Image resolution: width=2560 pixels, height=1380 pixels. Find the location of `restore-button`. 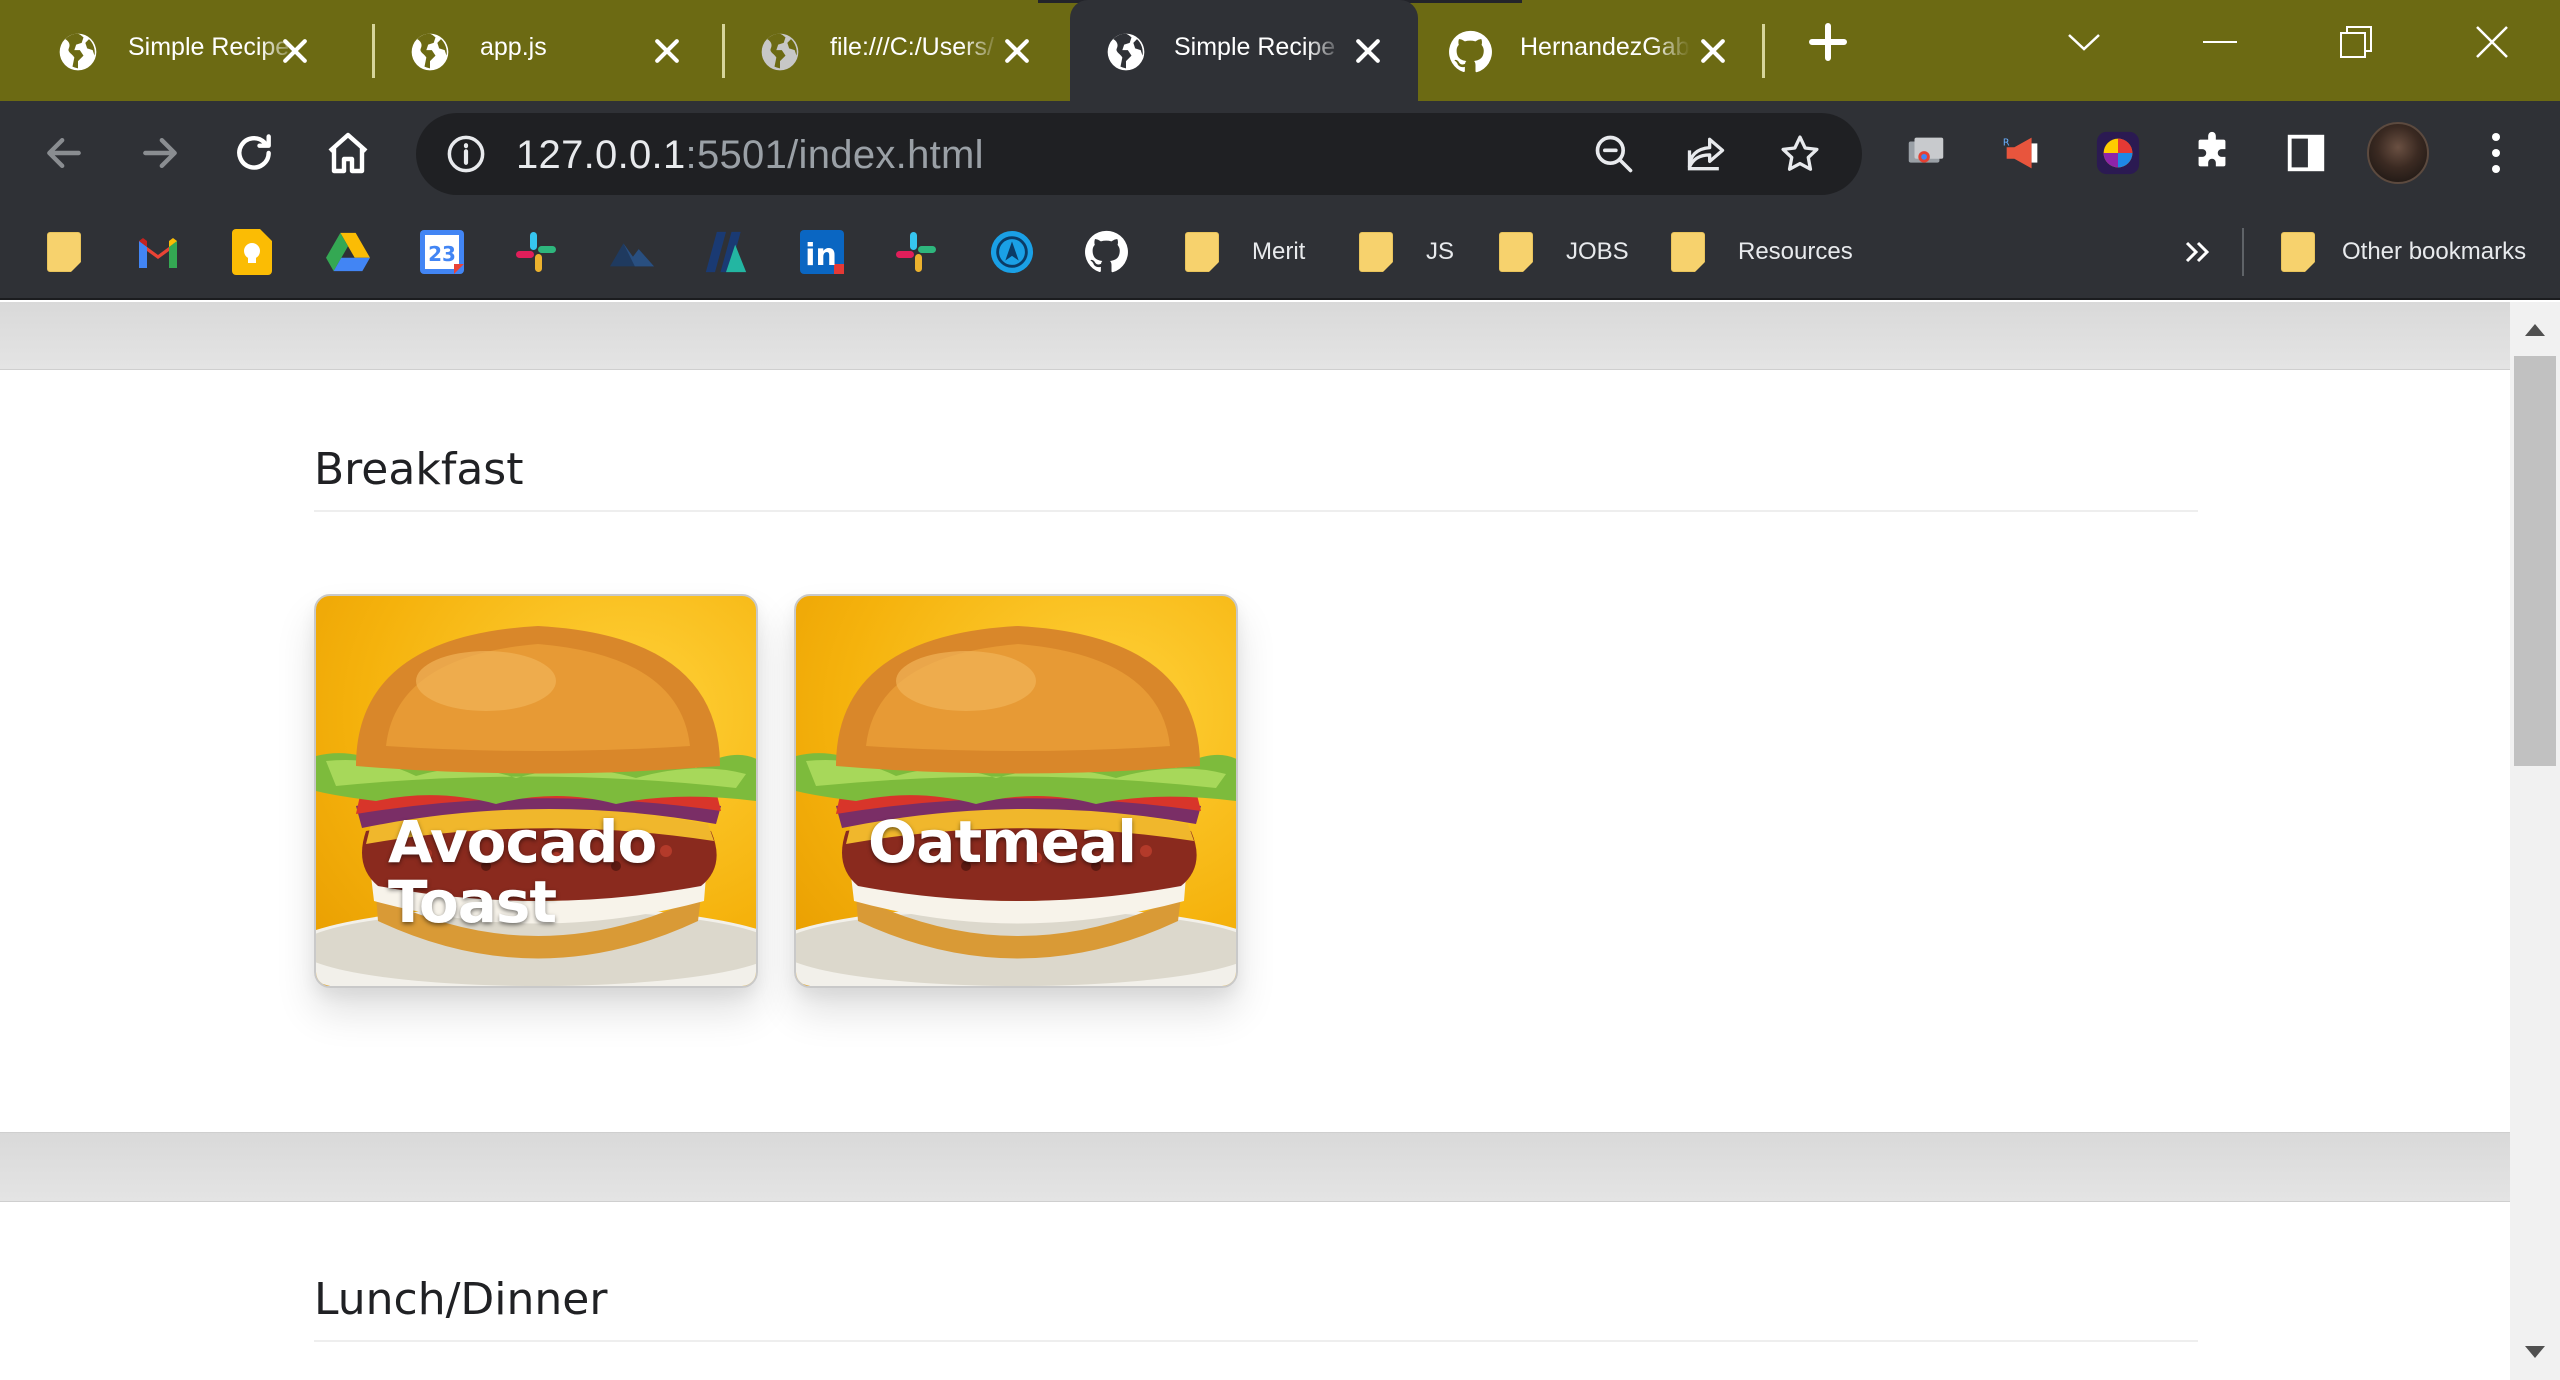

restore-button is located at coordinates (2356, 42).